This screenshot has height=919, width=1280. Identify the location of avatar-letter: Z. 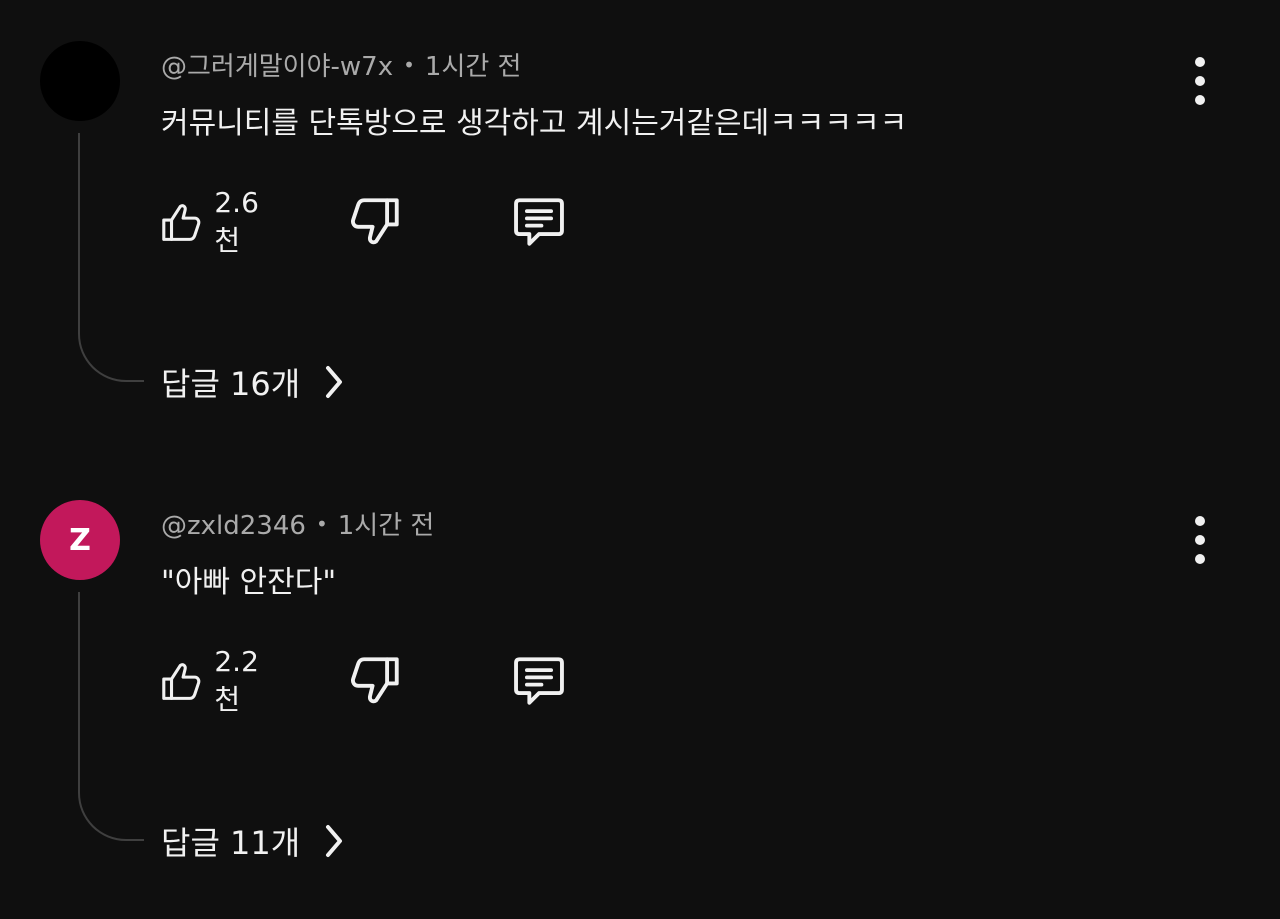
(80, 540).